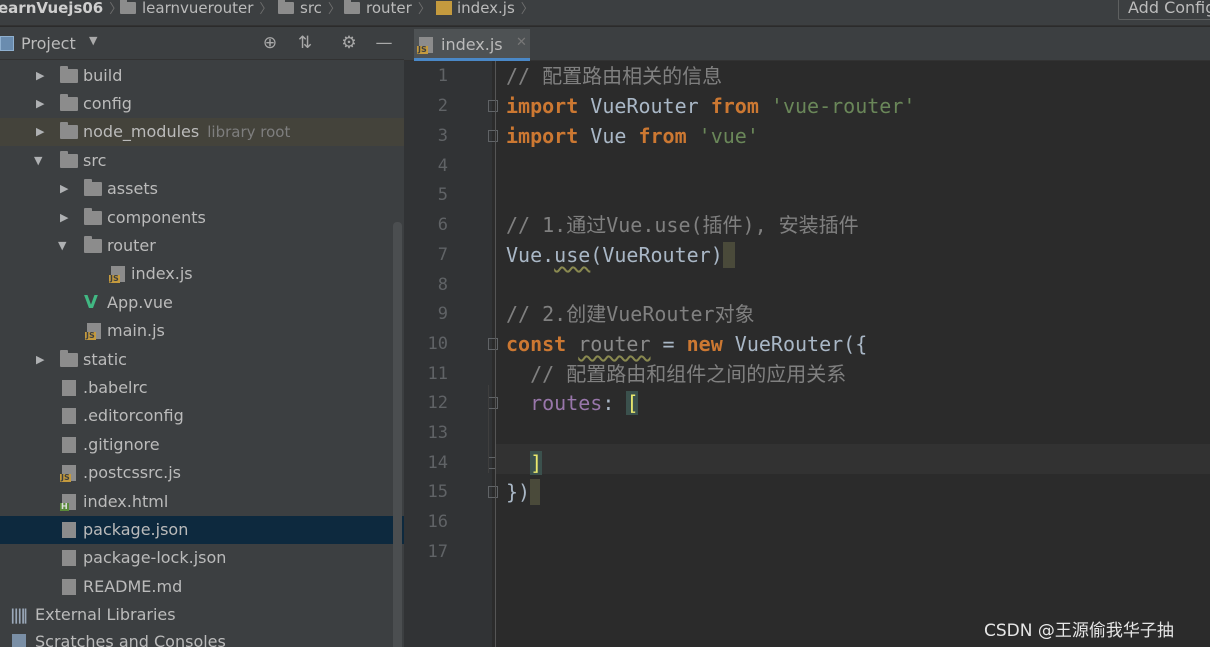  I want to click on code-token: =, so click(668, 344).